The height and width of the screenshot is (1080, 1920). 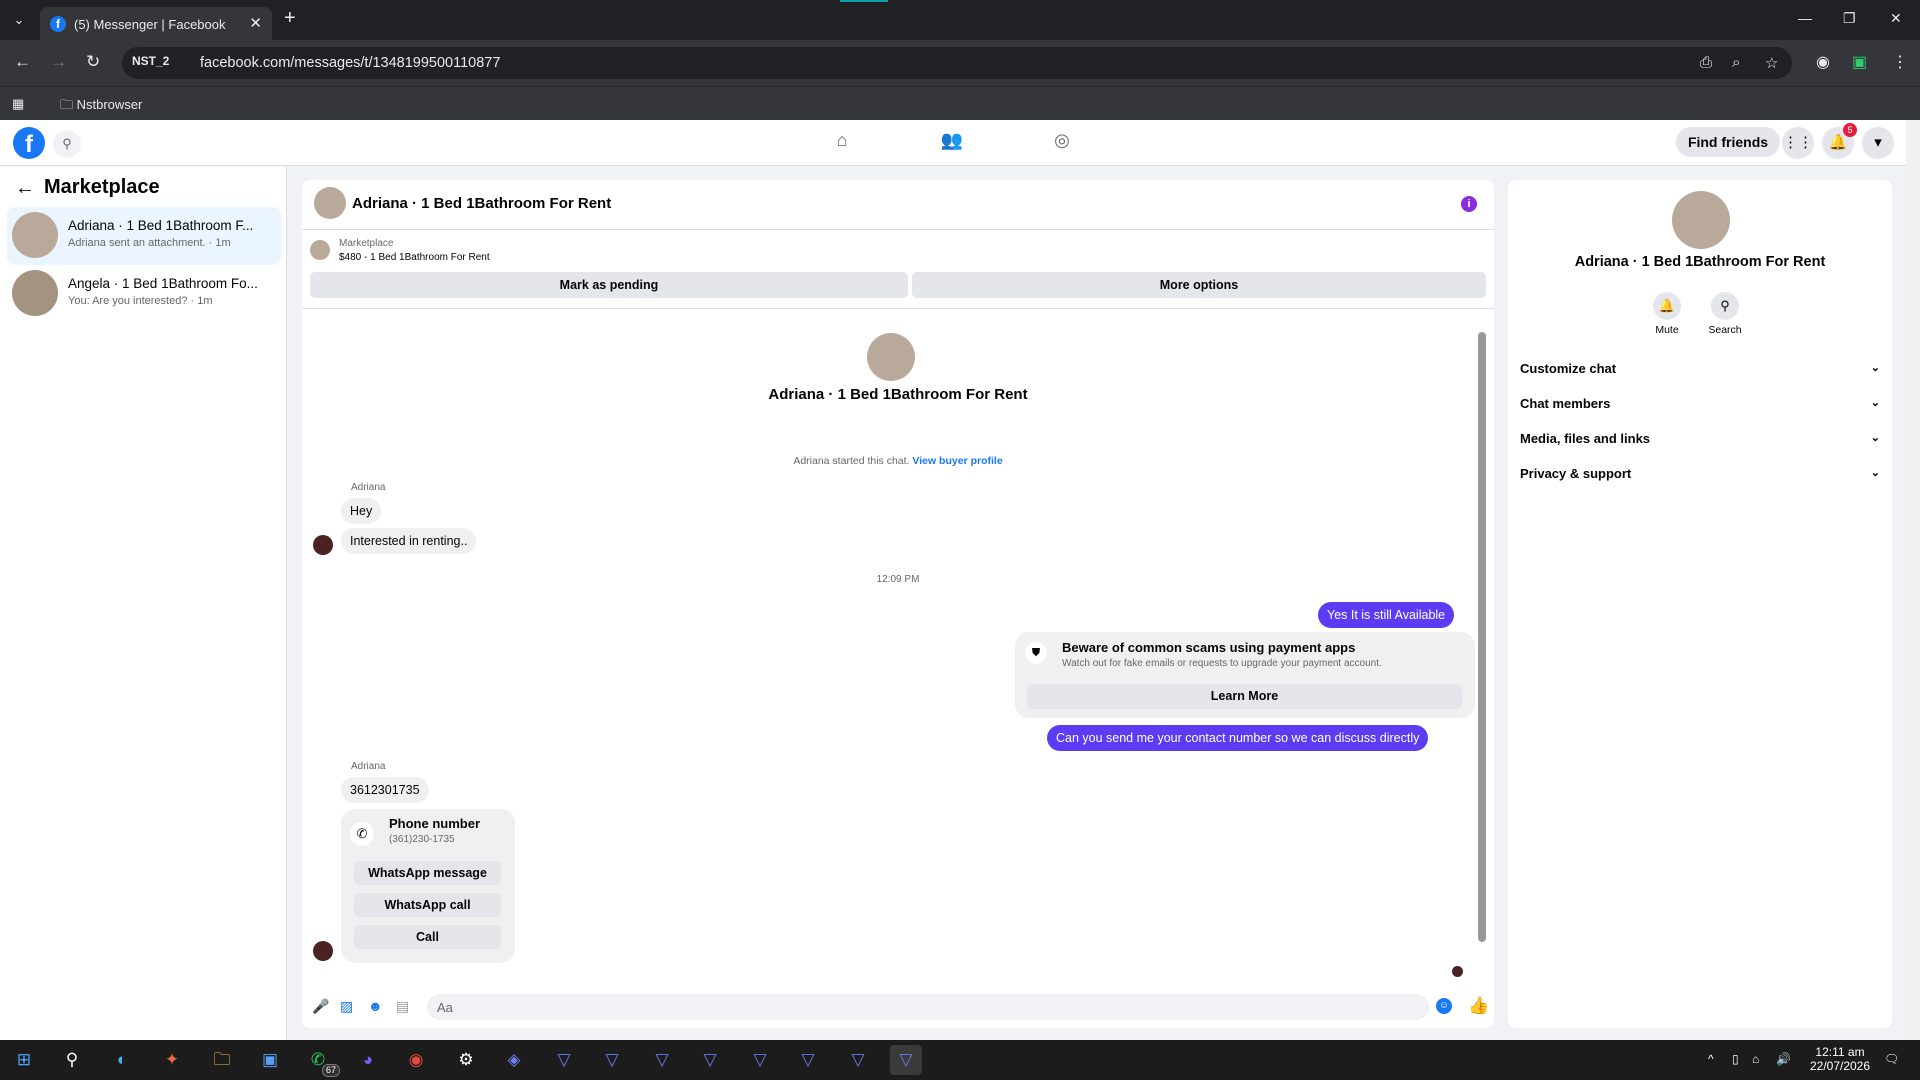 What do you see at coordinates (1891, 1059) in the screenshot?
I see `notification-center-icon: 🗨` at bounding box center [1891, 1059].